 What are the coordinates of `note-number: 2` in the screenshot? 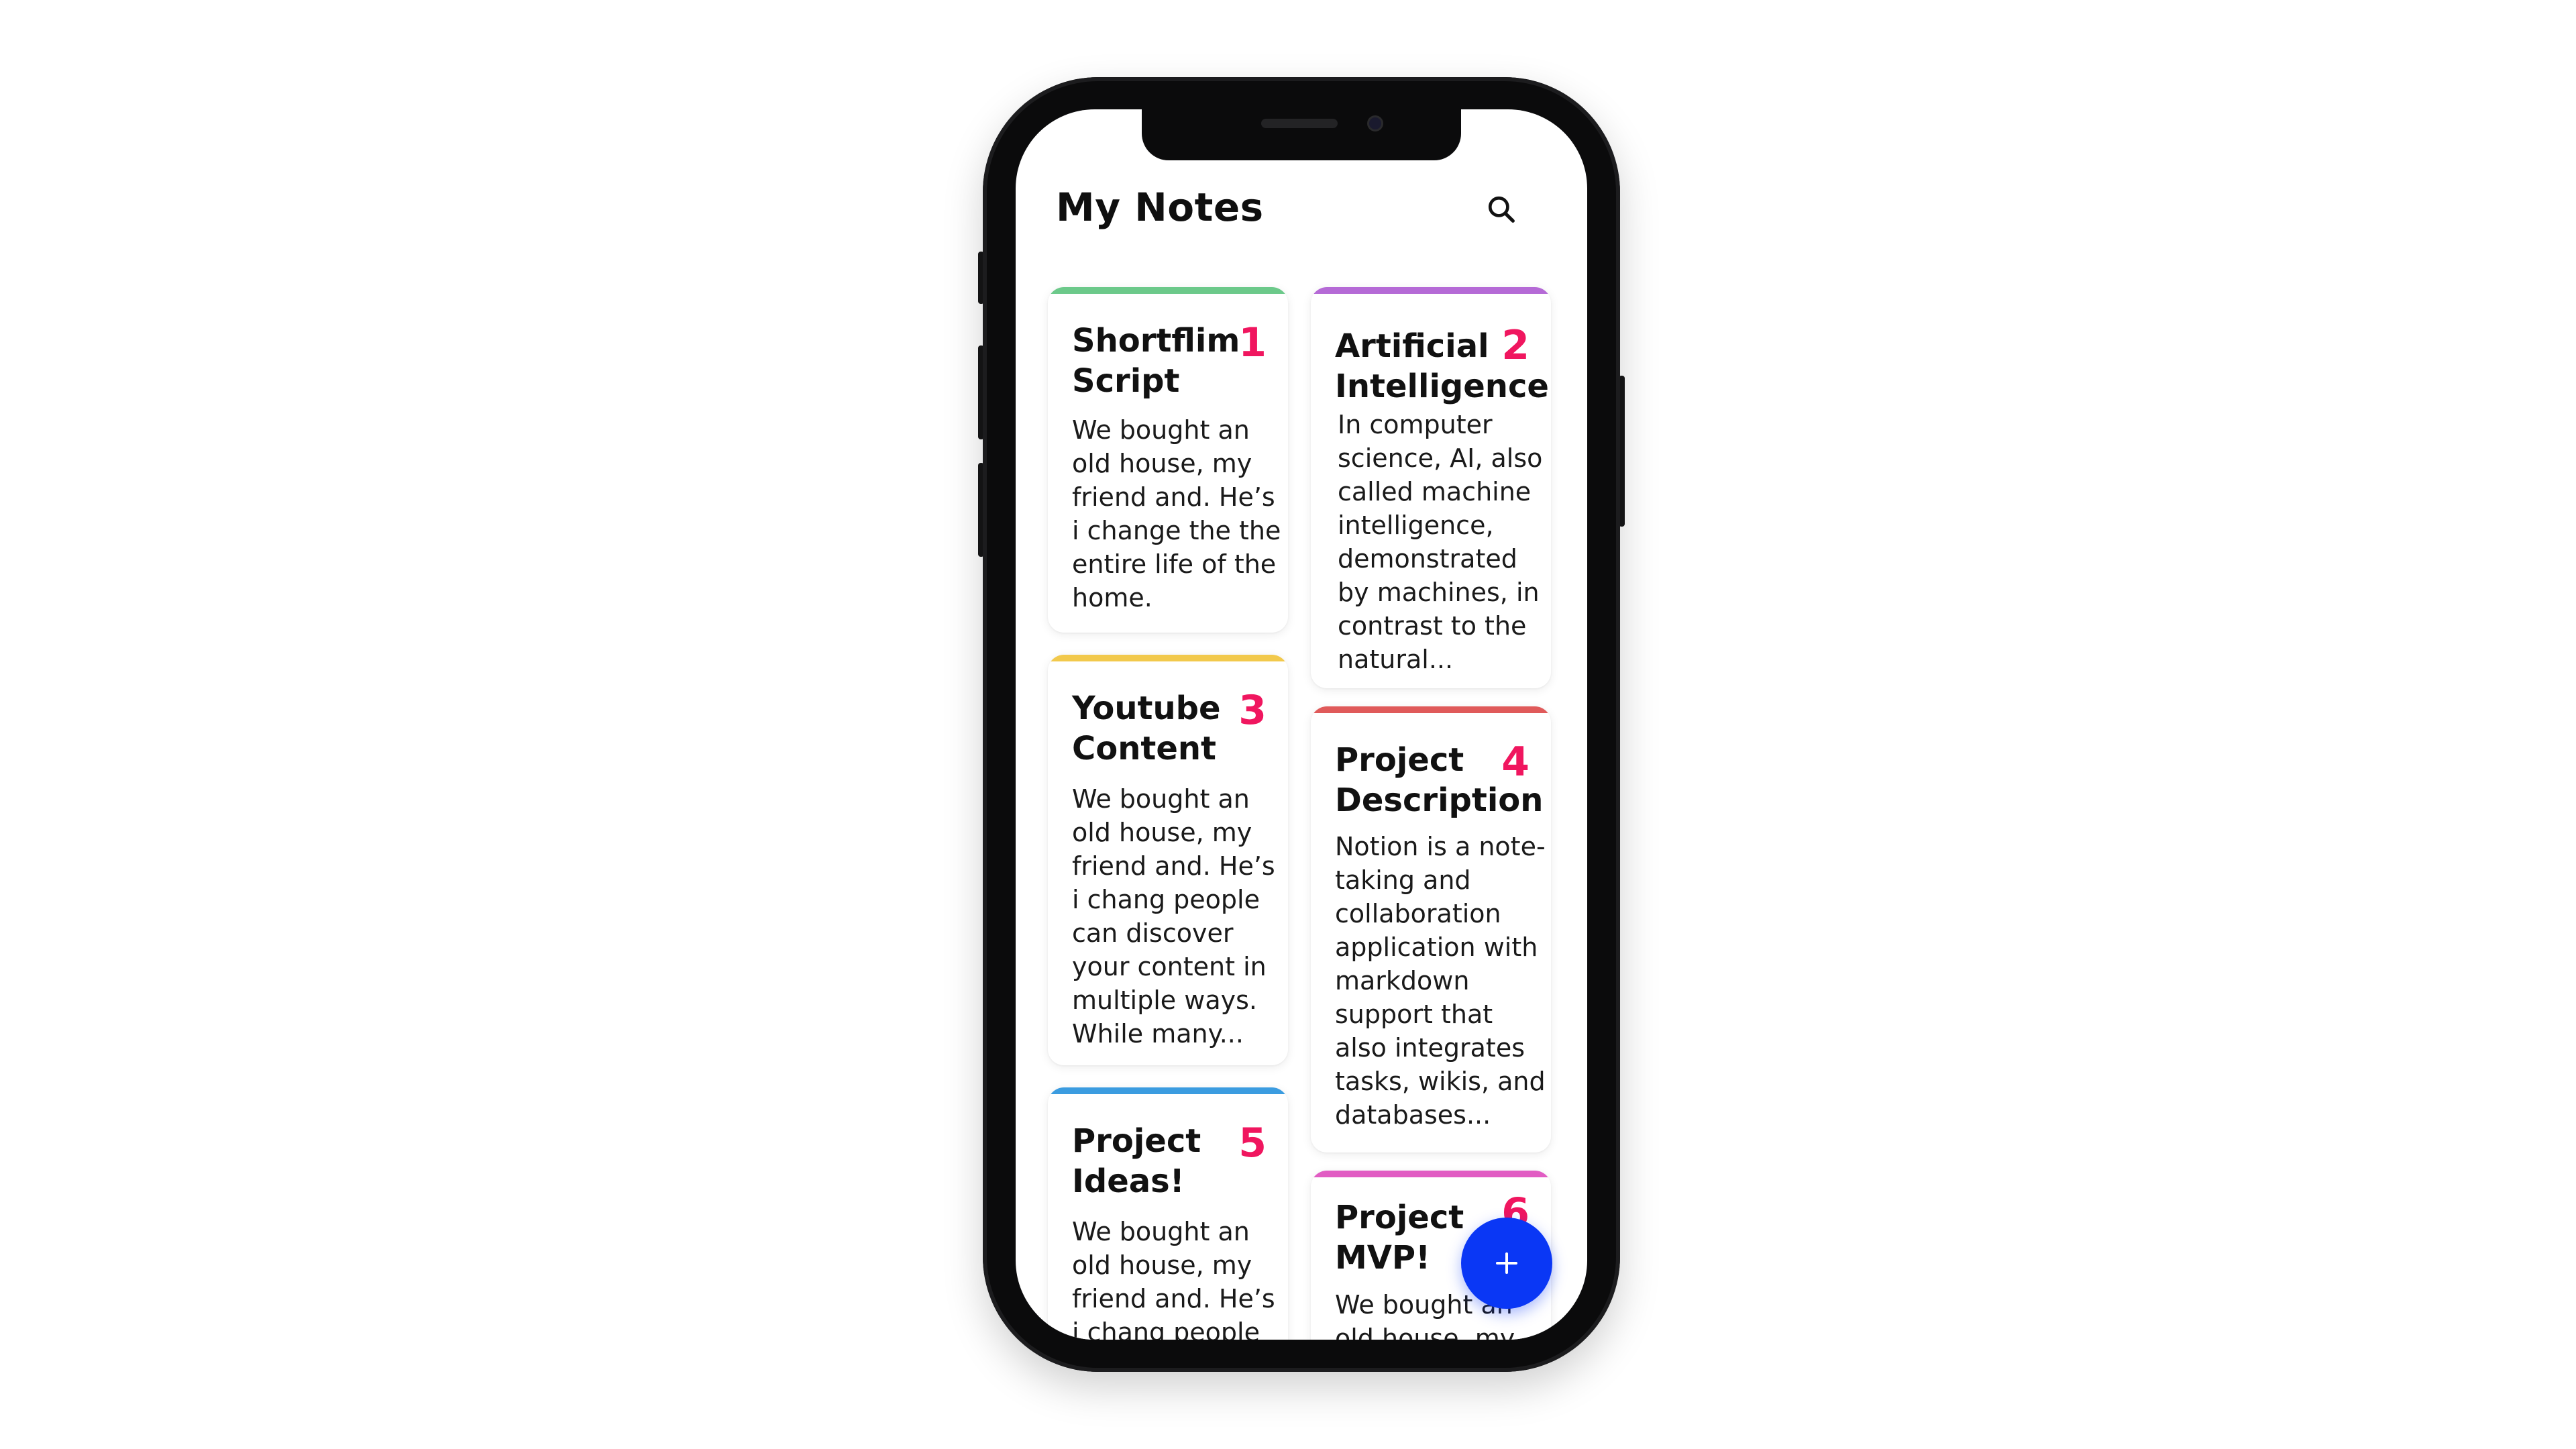 It's located at (1515, 345).